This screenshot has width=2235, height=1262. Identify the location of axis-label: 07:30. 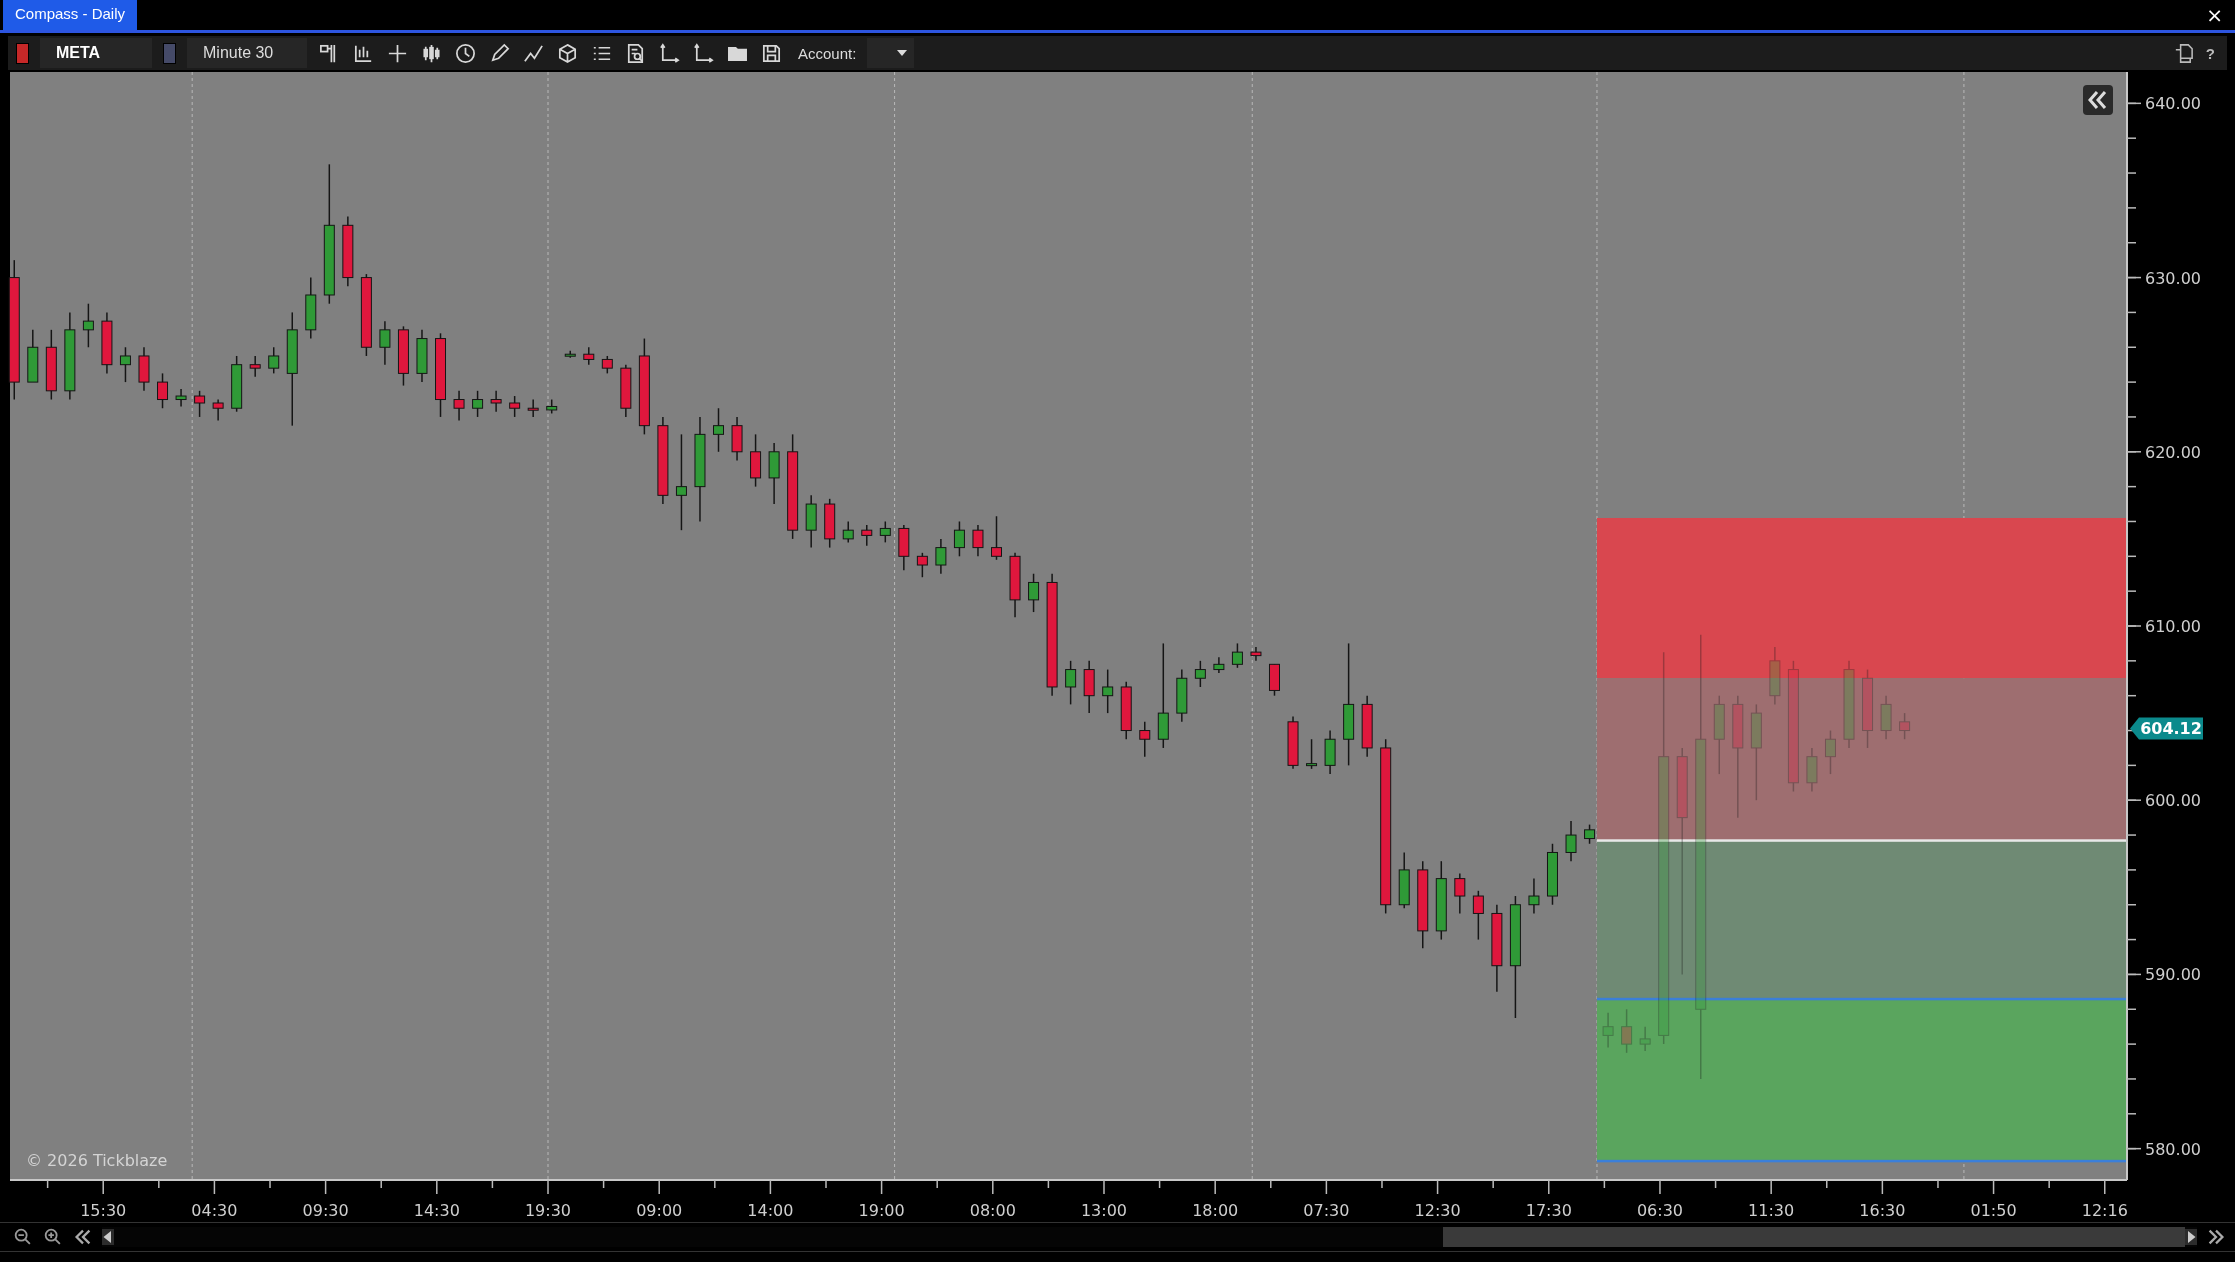
(1326, 1210).